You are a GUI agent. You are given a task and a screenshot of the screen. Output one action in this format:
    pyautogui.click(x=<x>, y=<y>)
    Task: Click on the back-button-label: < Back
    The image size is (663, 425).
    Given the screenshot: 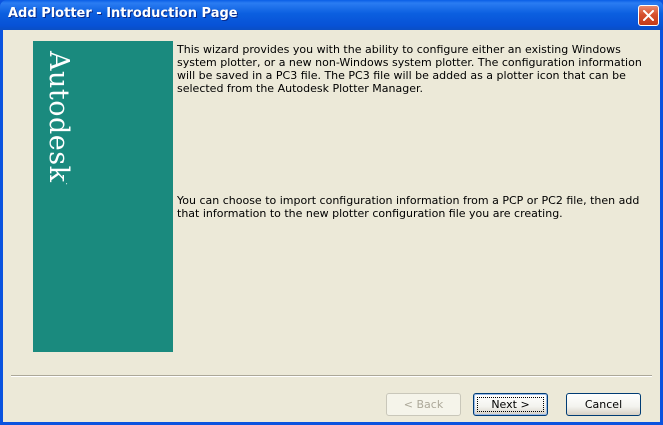 What is the action you would take?
    pyautogui.click(x=423, y=404)
    